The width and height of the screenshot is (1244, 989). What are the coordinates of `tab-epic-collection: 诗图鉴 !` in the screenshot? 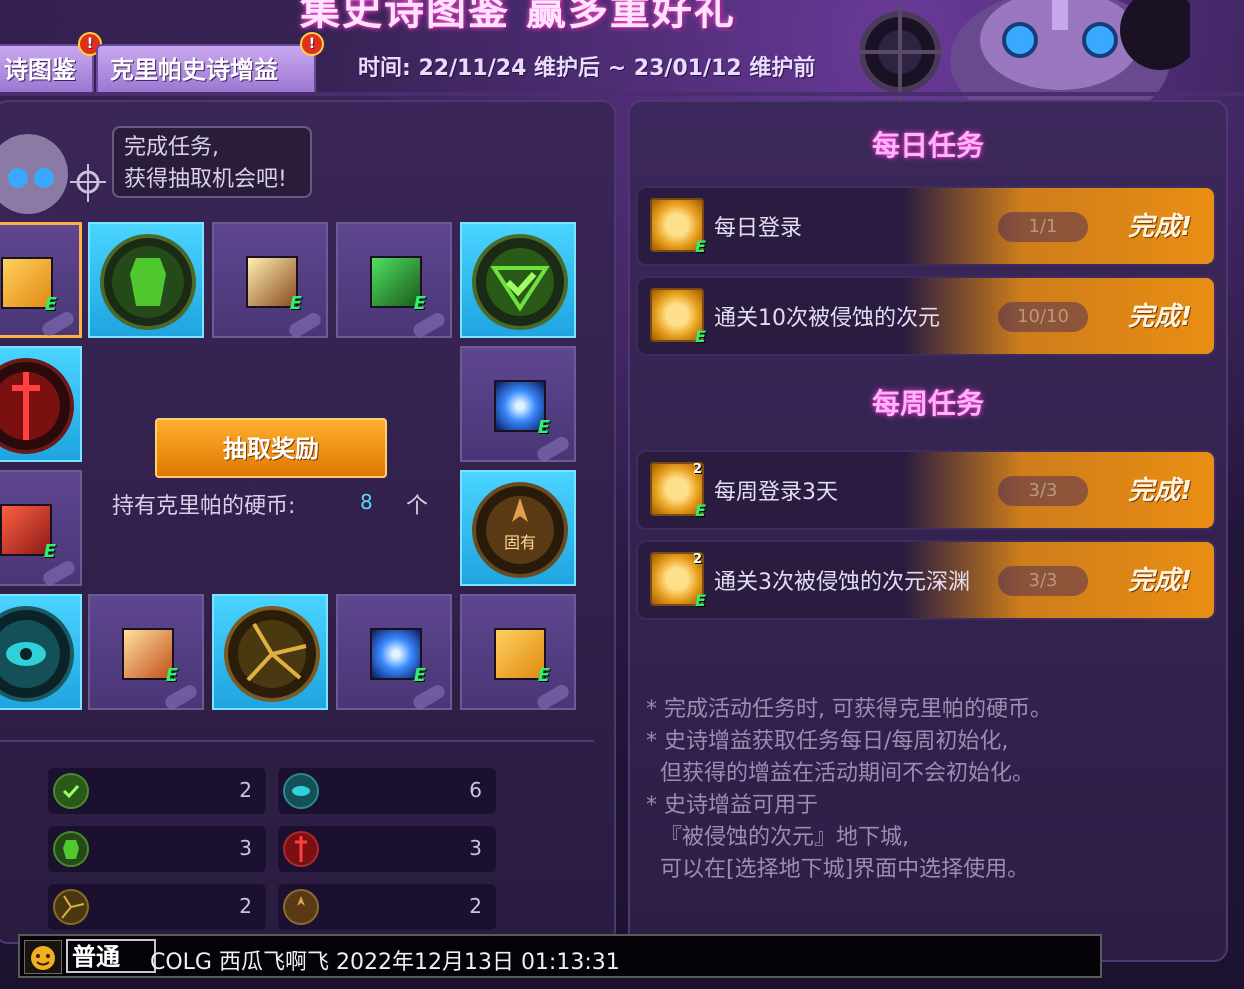 It's located at (51, 62).